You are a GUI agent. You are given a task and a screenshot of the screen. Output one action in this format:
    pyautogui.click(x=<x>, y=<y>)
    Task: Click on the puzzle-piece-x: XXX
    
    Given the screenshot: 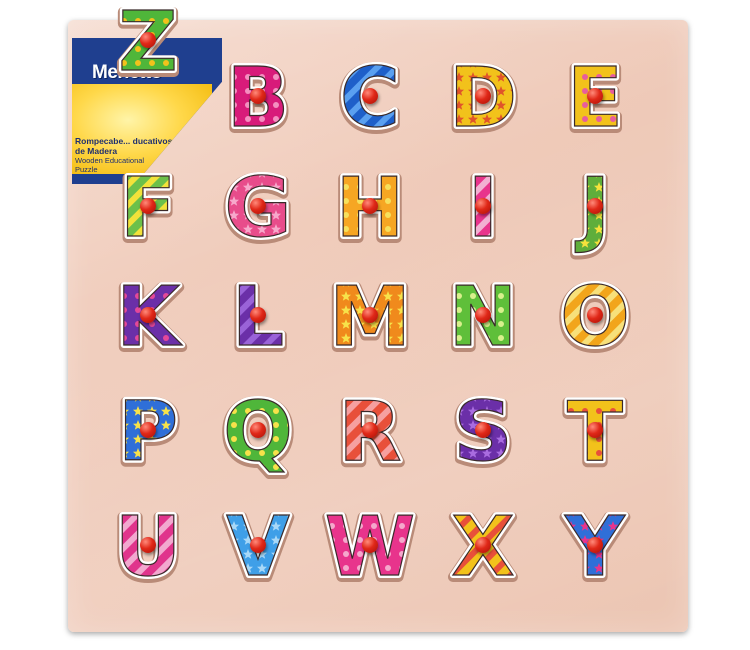 What is the action you would take?
    pyautogui.click(x=483, y=549)
    